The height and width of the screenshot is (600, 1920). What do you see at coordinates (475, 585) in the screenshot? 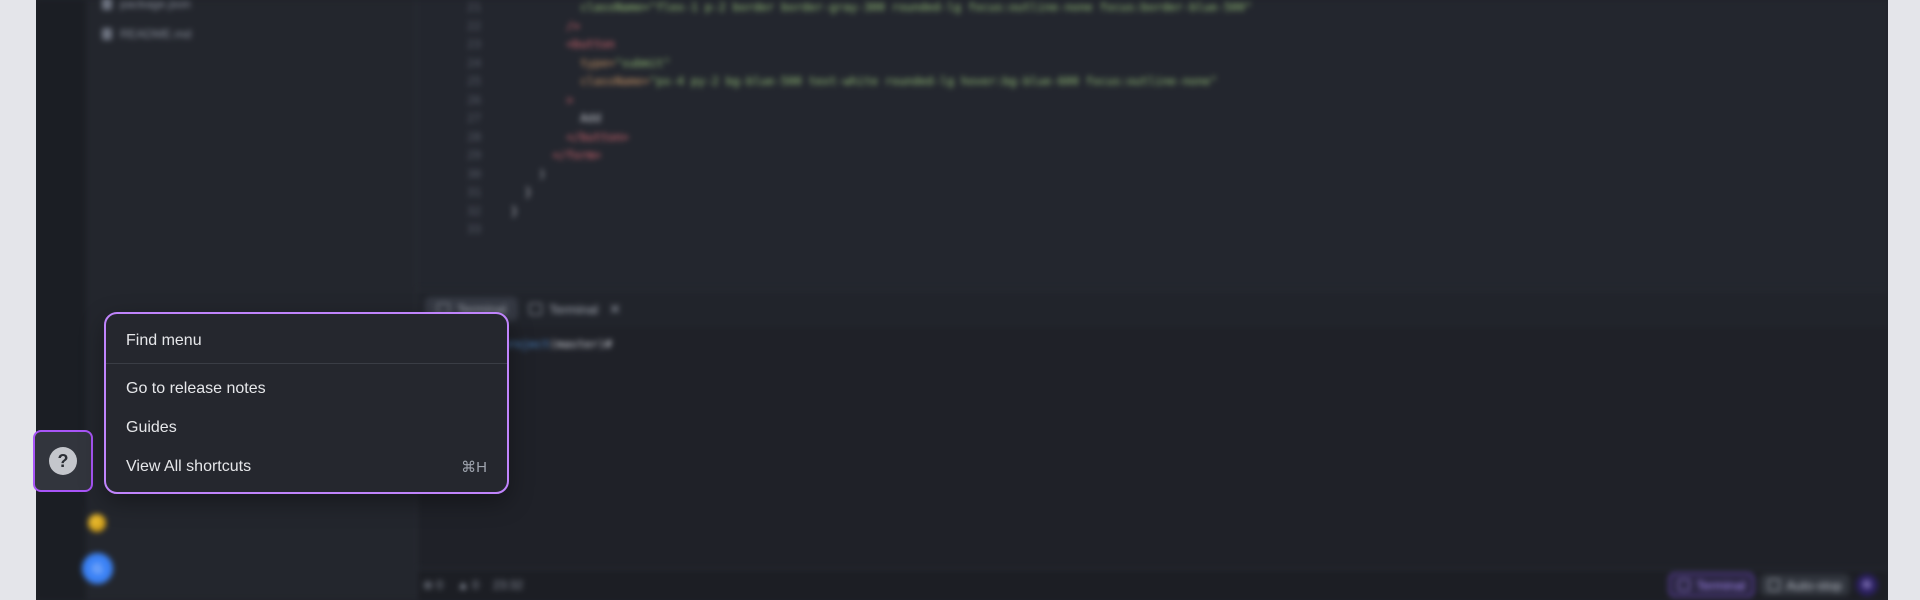
I see `warning-count-value: 0` at bounding box center [475, 585].